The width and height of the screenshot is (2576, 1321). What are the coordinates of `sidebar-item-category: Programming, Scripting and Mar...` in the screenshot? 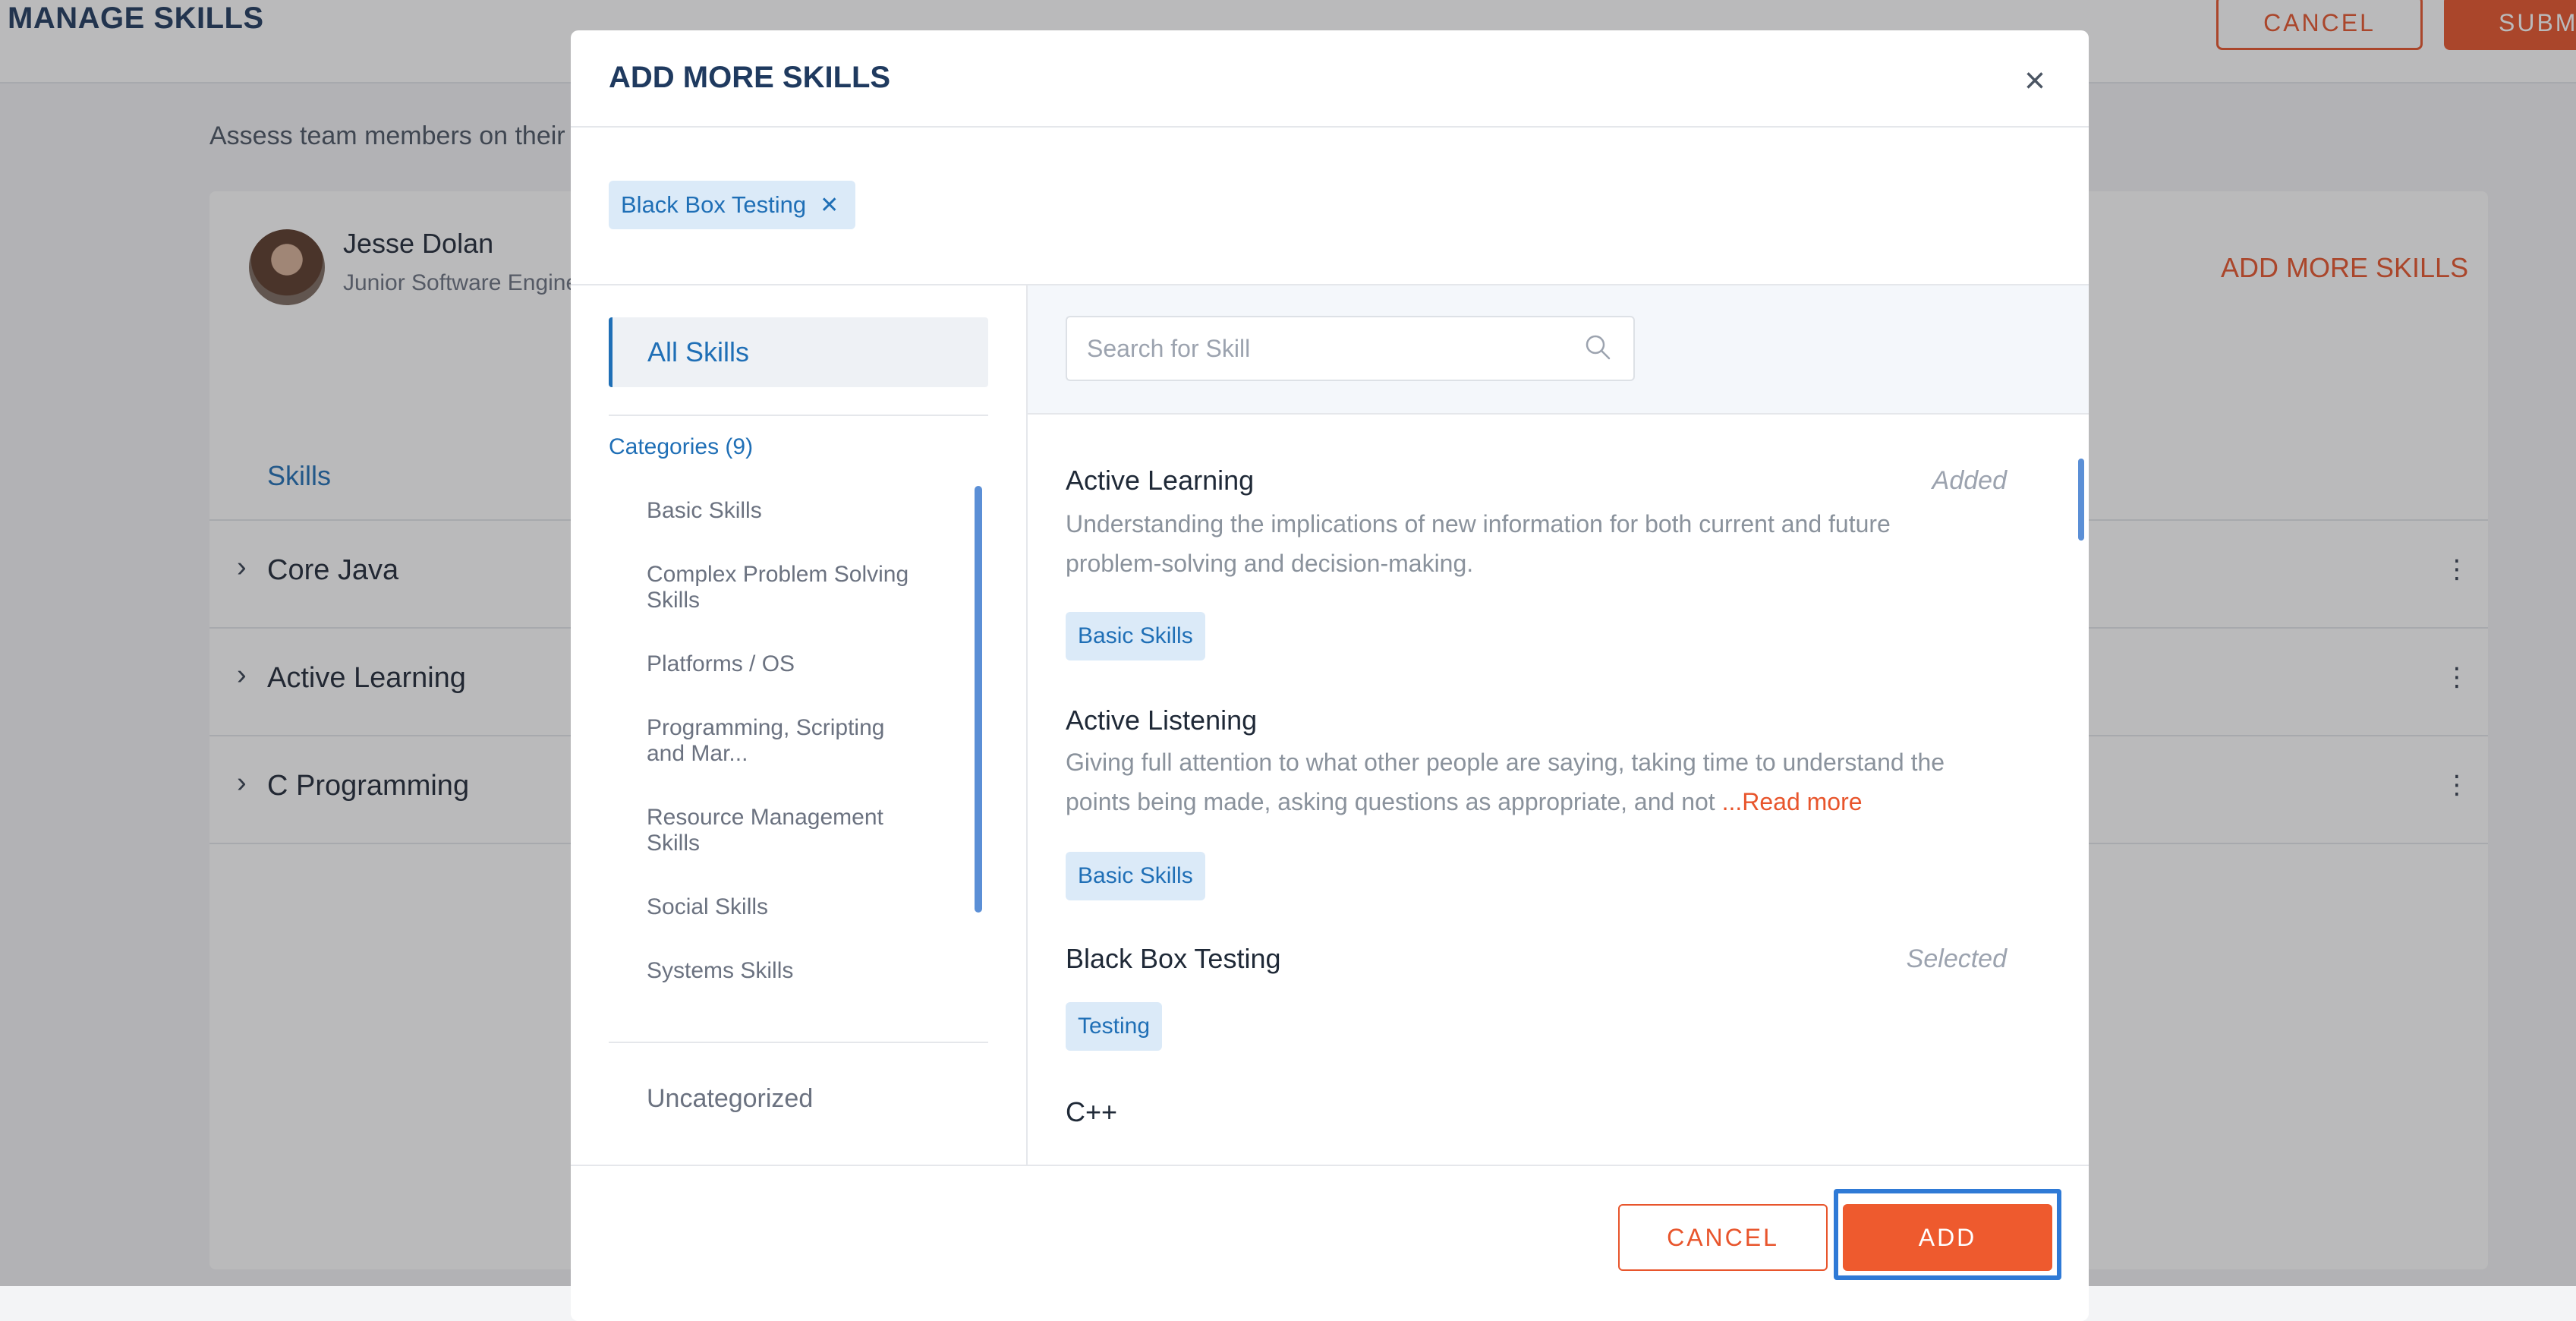 It's located at (783, 741).